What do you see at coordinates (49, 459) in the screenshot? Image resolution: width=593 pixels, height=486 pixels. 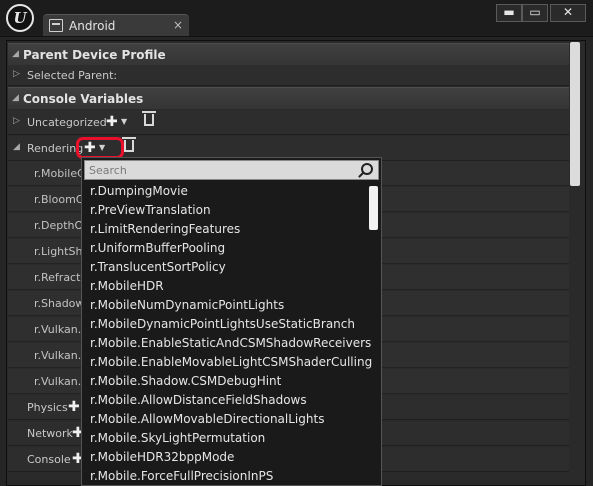 I see `console-label: Console` at bounding box center [49, 459].